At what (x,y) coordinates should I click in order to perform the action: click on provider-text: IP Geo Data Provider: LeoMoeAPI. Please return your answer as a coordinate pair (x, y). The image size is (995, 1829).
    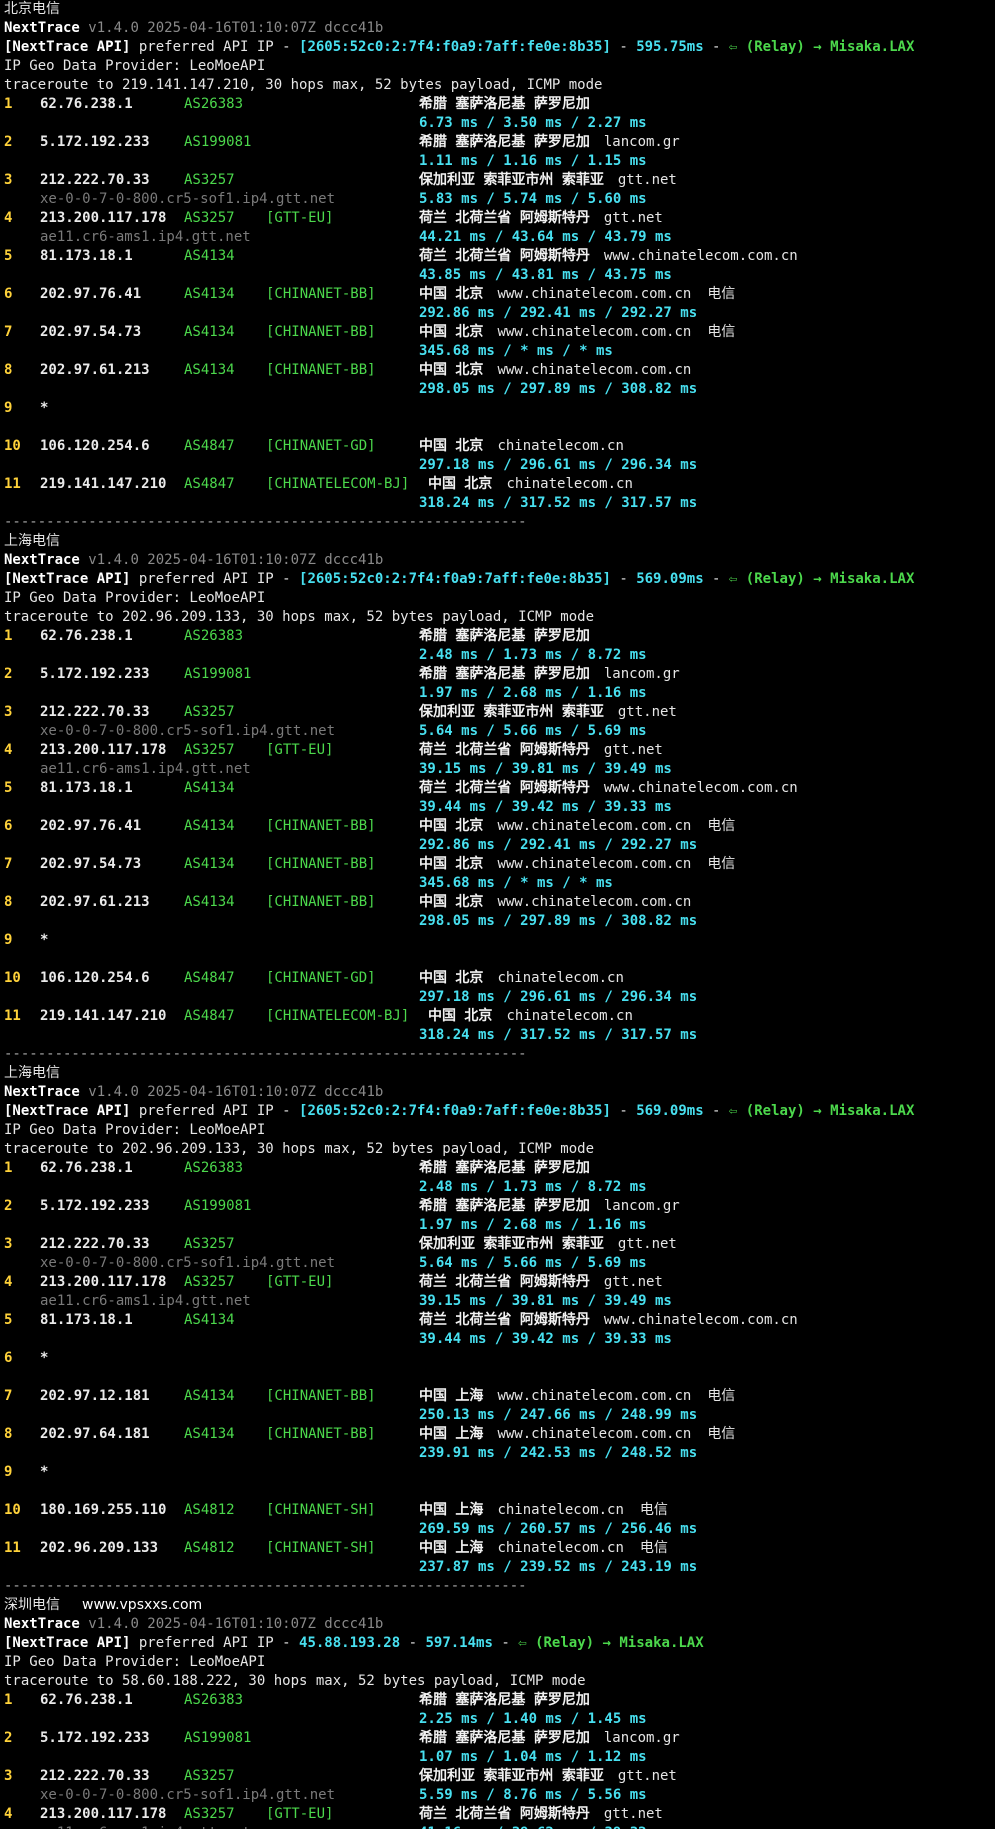
    Looking at the image, I should click on (135, 66).